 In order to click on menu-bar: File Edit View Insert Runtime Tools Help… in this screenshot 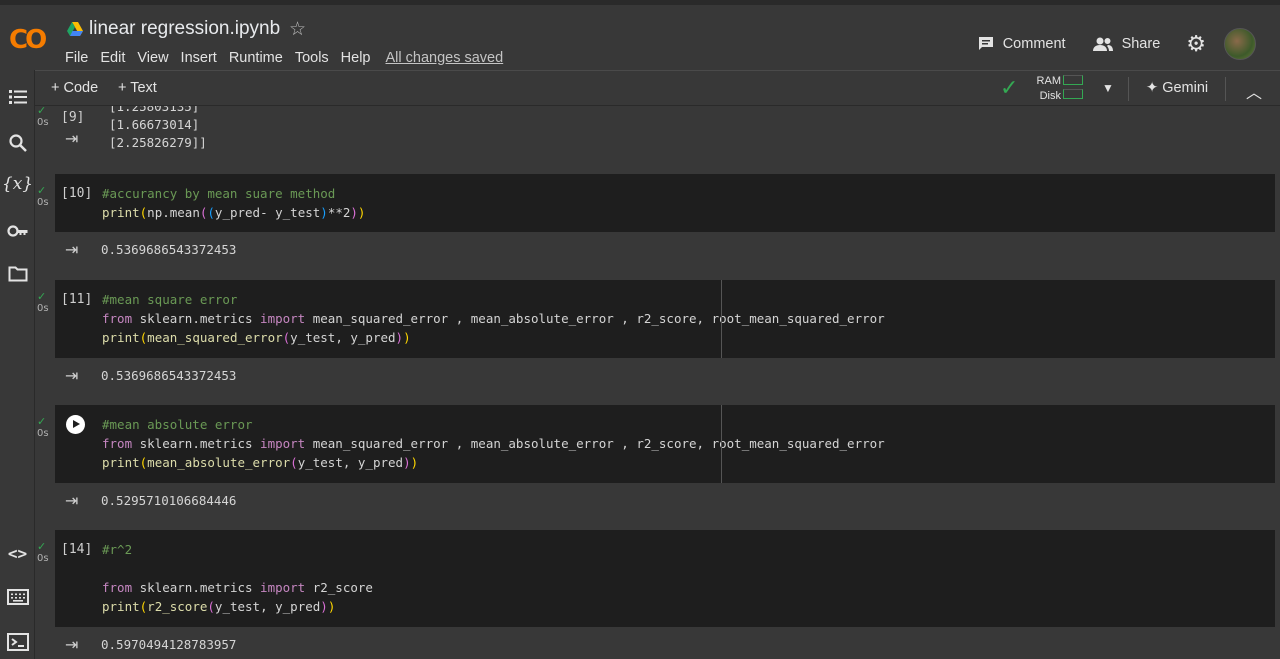, I will do `click(290, 58)`.